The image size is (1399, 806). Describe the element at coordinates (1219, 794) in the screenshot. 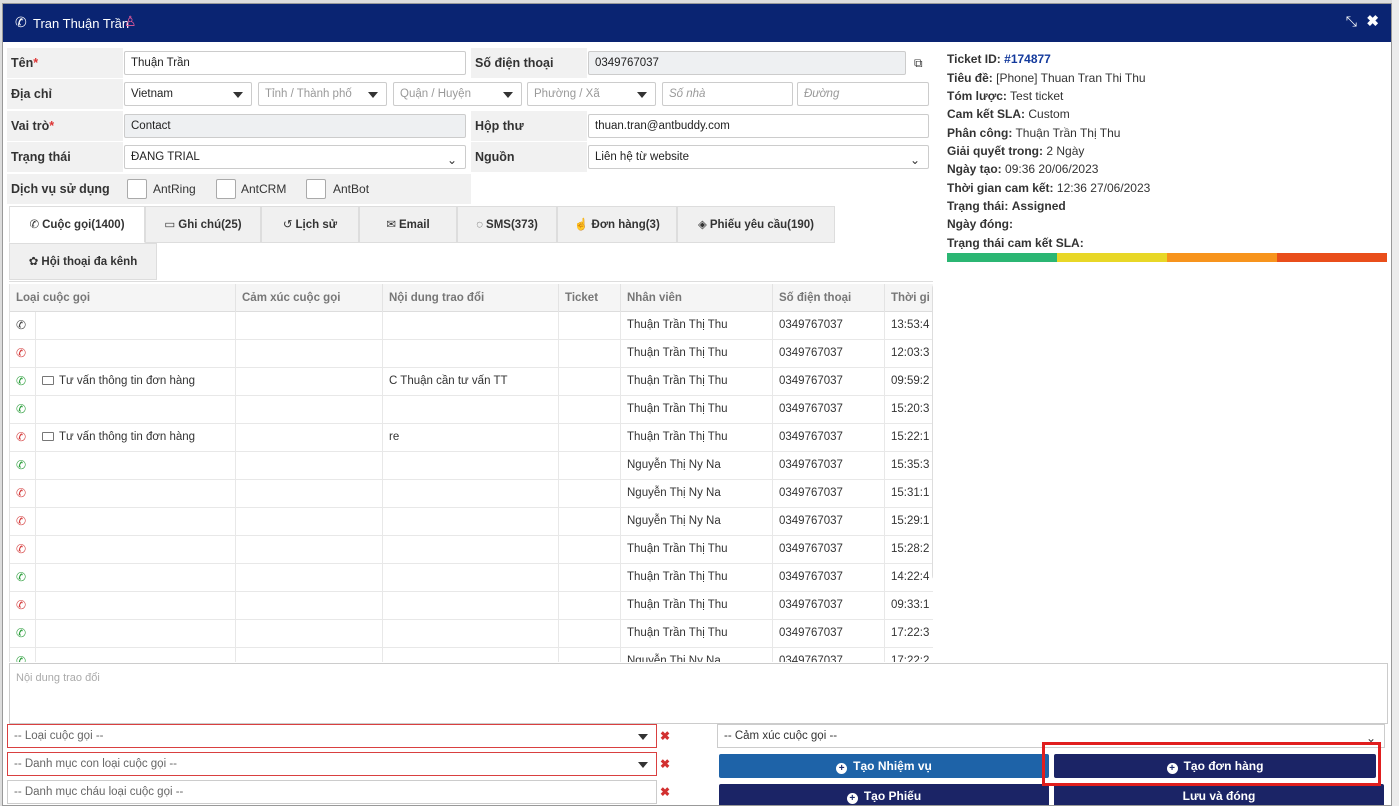

I see `save-close-button: Lưu và đóng` at that location.